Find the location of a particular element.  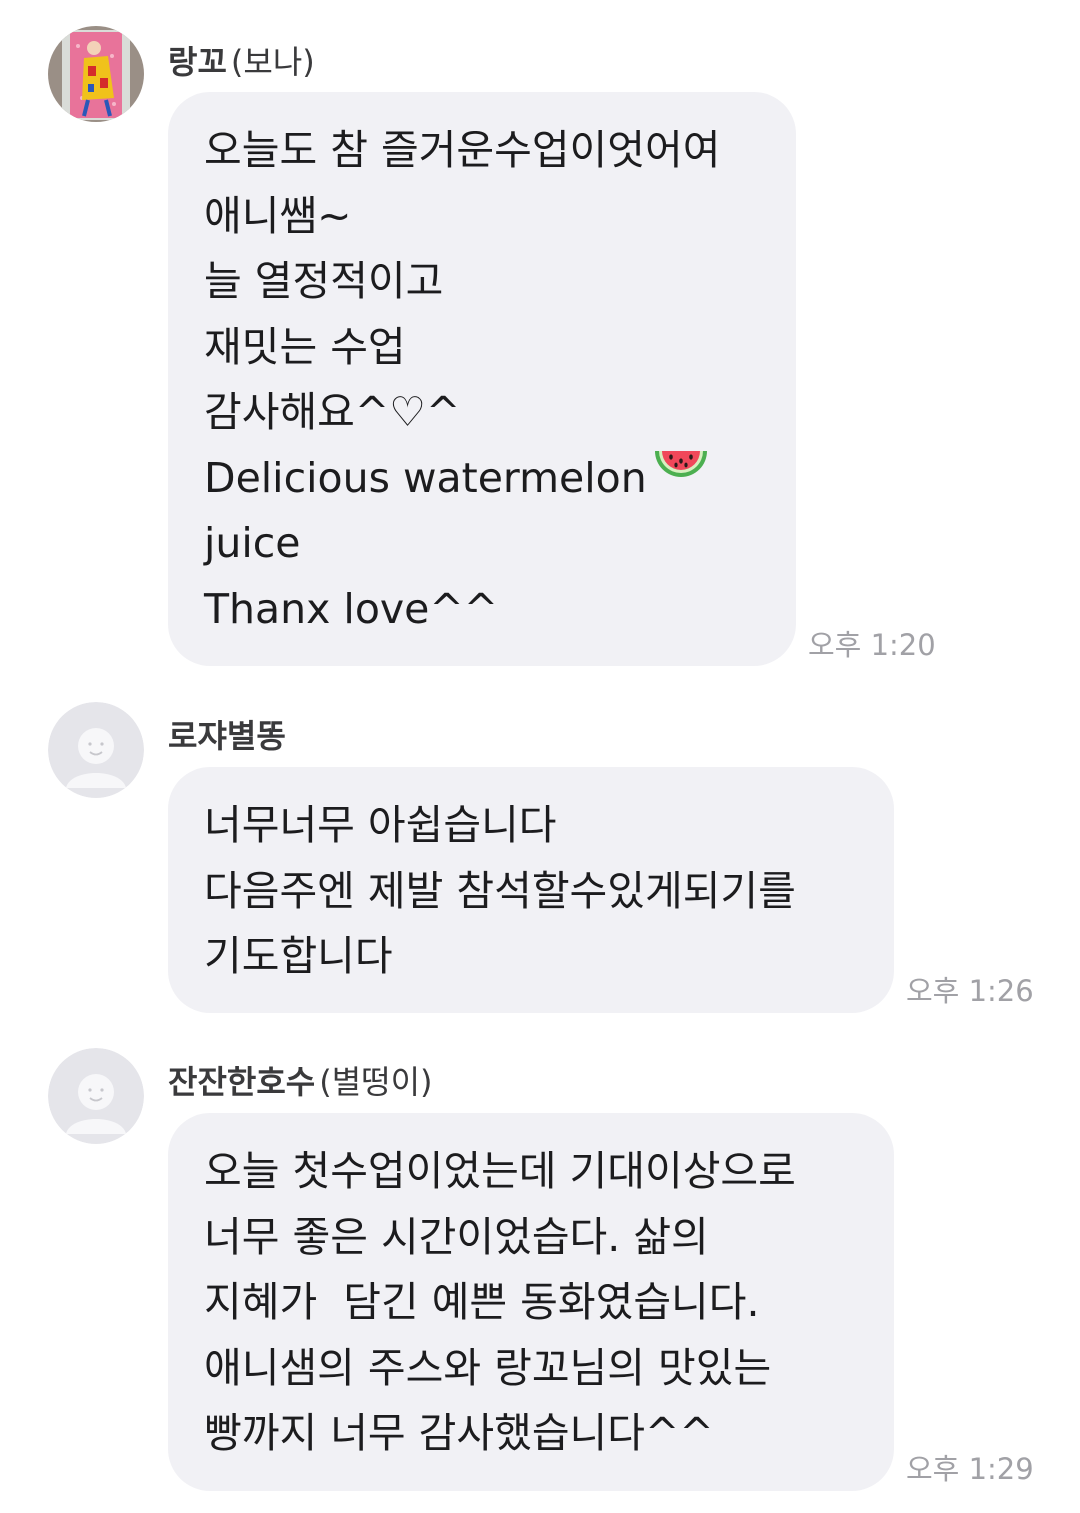

message-line: Delicious watermelon is located at coordinates (425, 477).